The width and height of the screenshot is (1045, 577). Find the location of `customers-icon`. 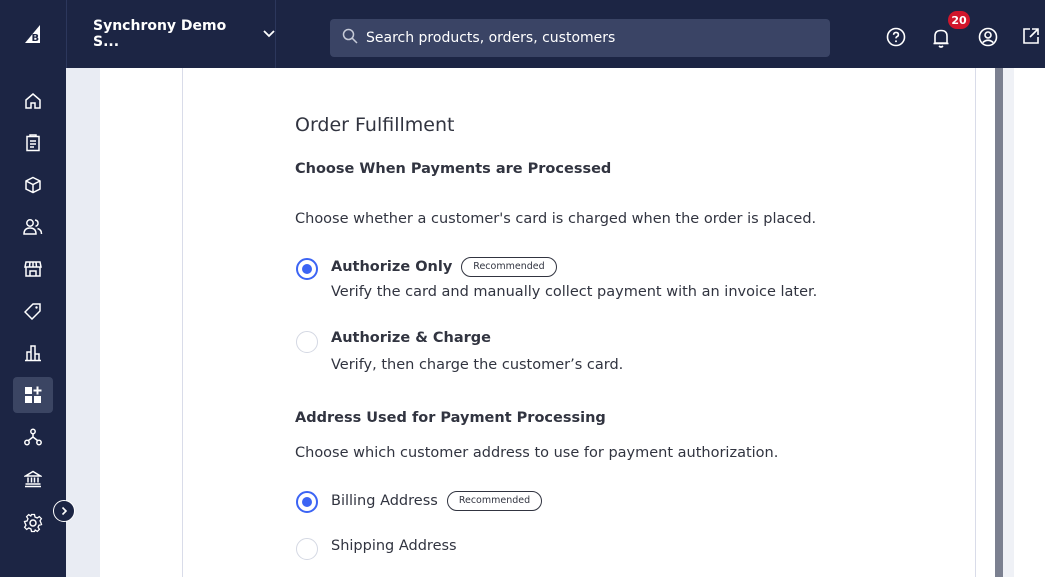

customers-icon is located at coordinates (33, 227).